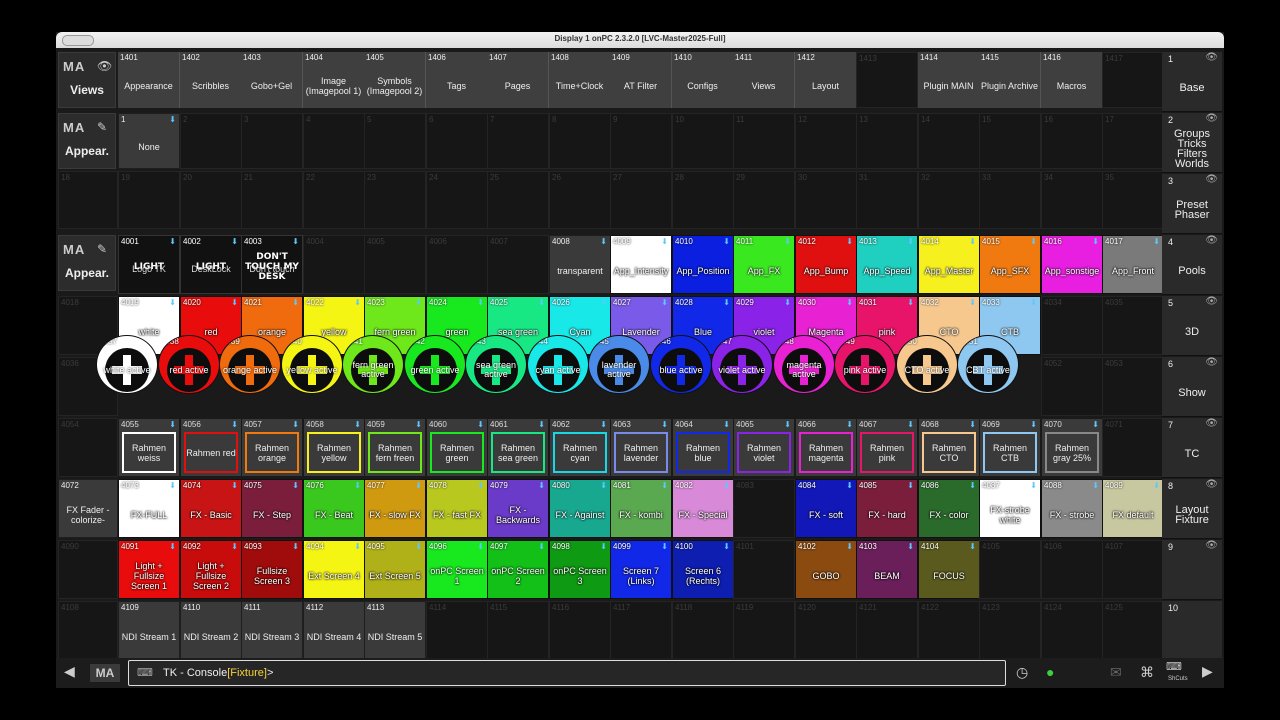 Image resolution: width=1280 pixels, height=720 pixels. I want to click on sidebar-item-show: 6 👁 Show, so click(1192, 387).